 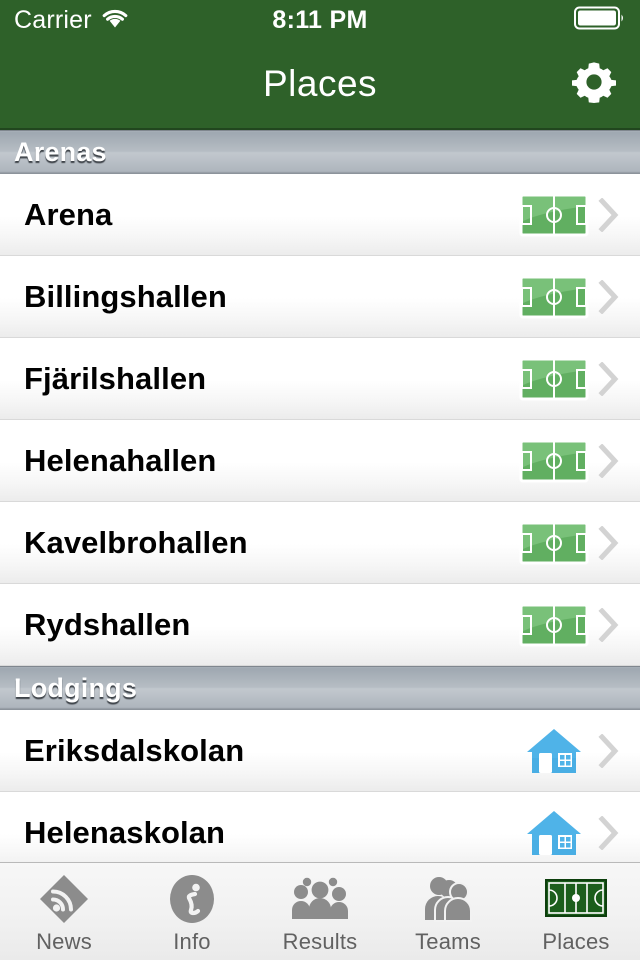 I want to click on tab-info: Info, so click(x=192, y=911).